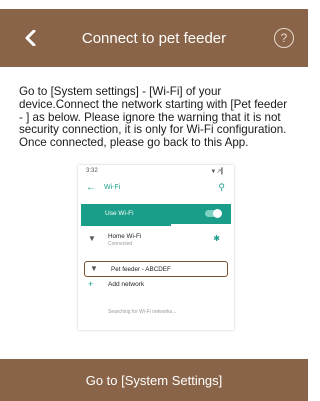 The height and width of the screenshot is (401, 320). Describe the element at coordinates (91, 187) in the screenshot. I see `arrow-left-icon: ←` at that location.